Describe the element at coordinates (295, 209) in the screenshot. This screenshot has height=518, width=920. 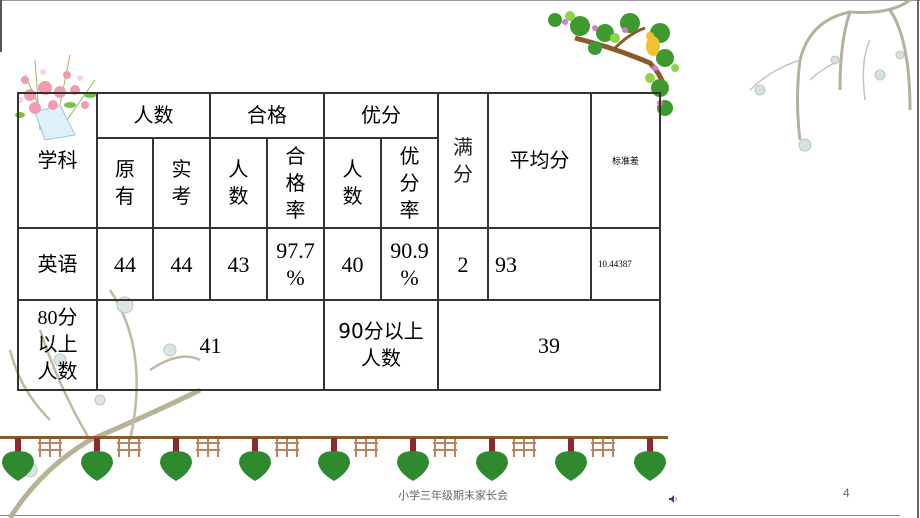
I see `header-pass-rate-line3: 率` at that location.